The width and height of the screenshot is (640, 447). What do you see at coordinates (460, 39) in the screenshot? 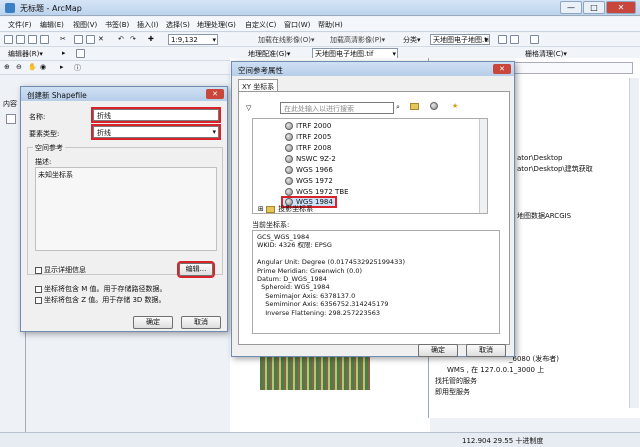
I see `layer-file-combo: 天地图电子地图.tif` at bounding box center [460, 39].